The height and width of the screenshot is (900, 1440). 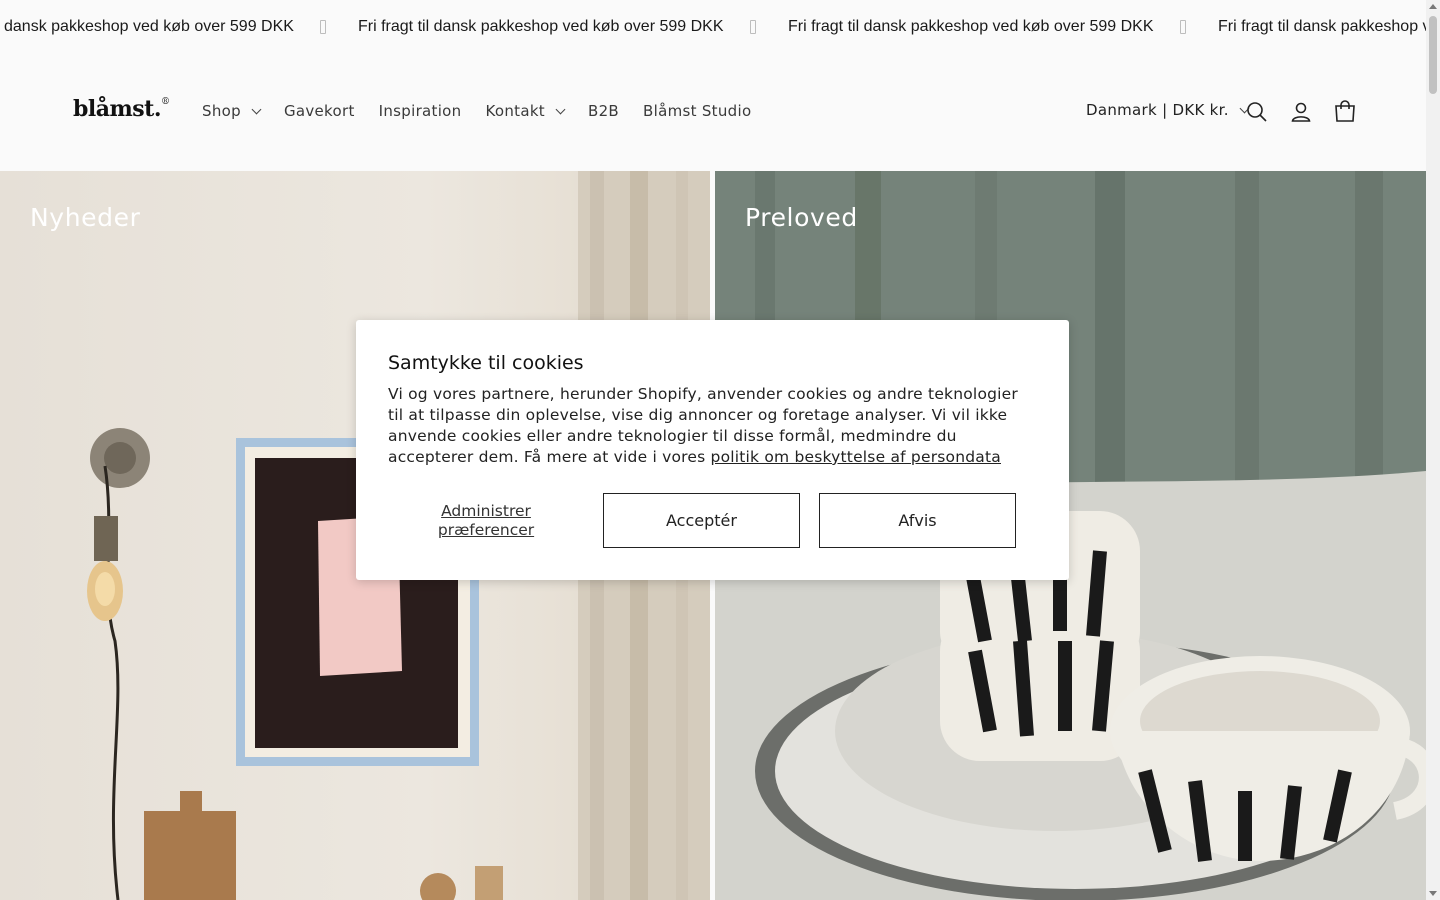 I want to click on nav-item-kontakt: Kontakt, so click(x=525, y=111).